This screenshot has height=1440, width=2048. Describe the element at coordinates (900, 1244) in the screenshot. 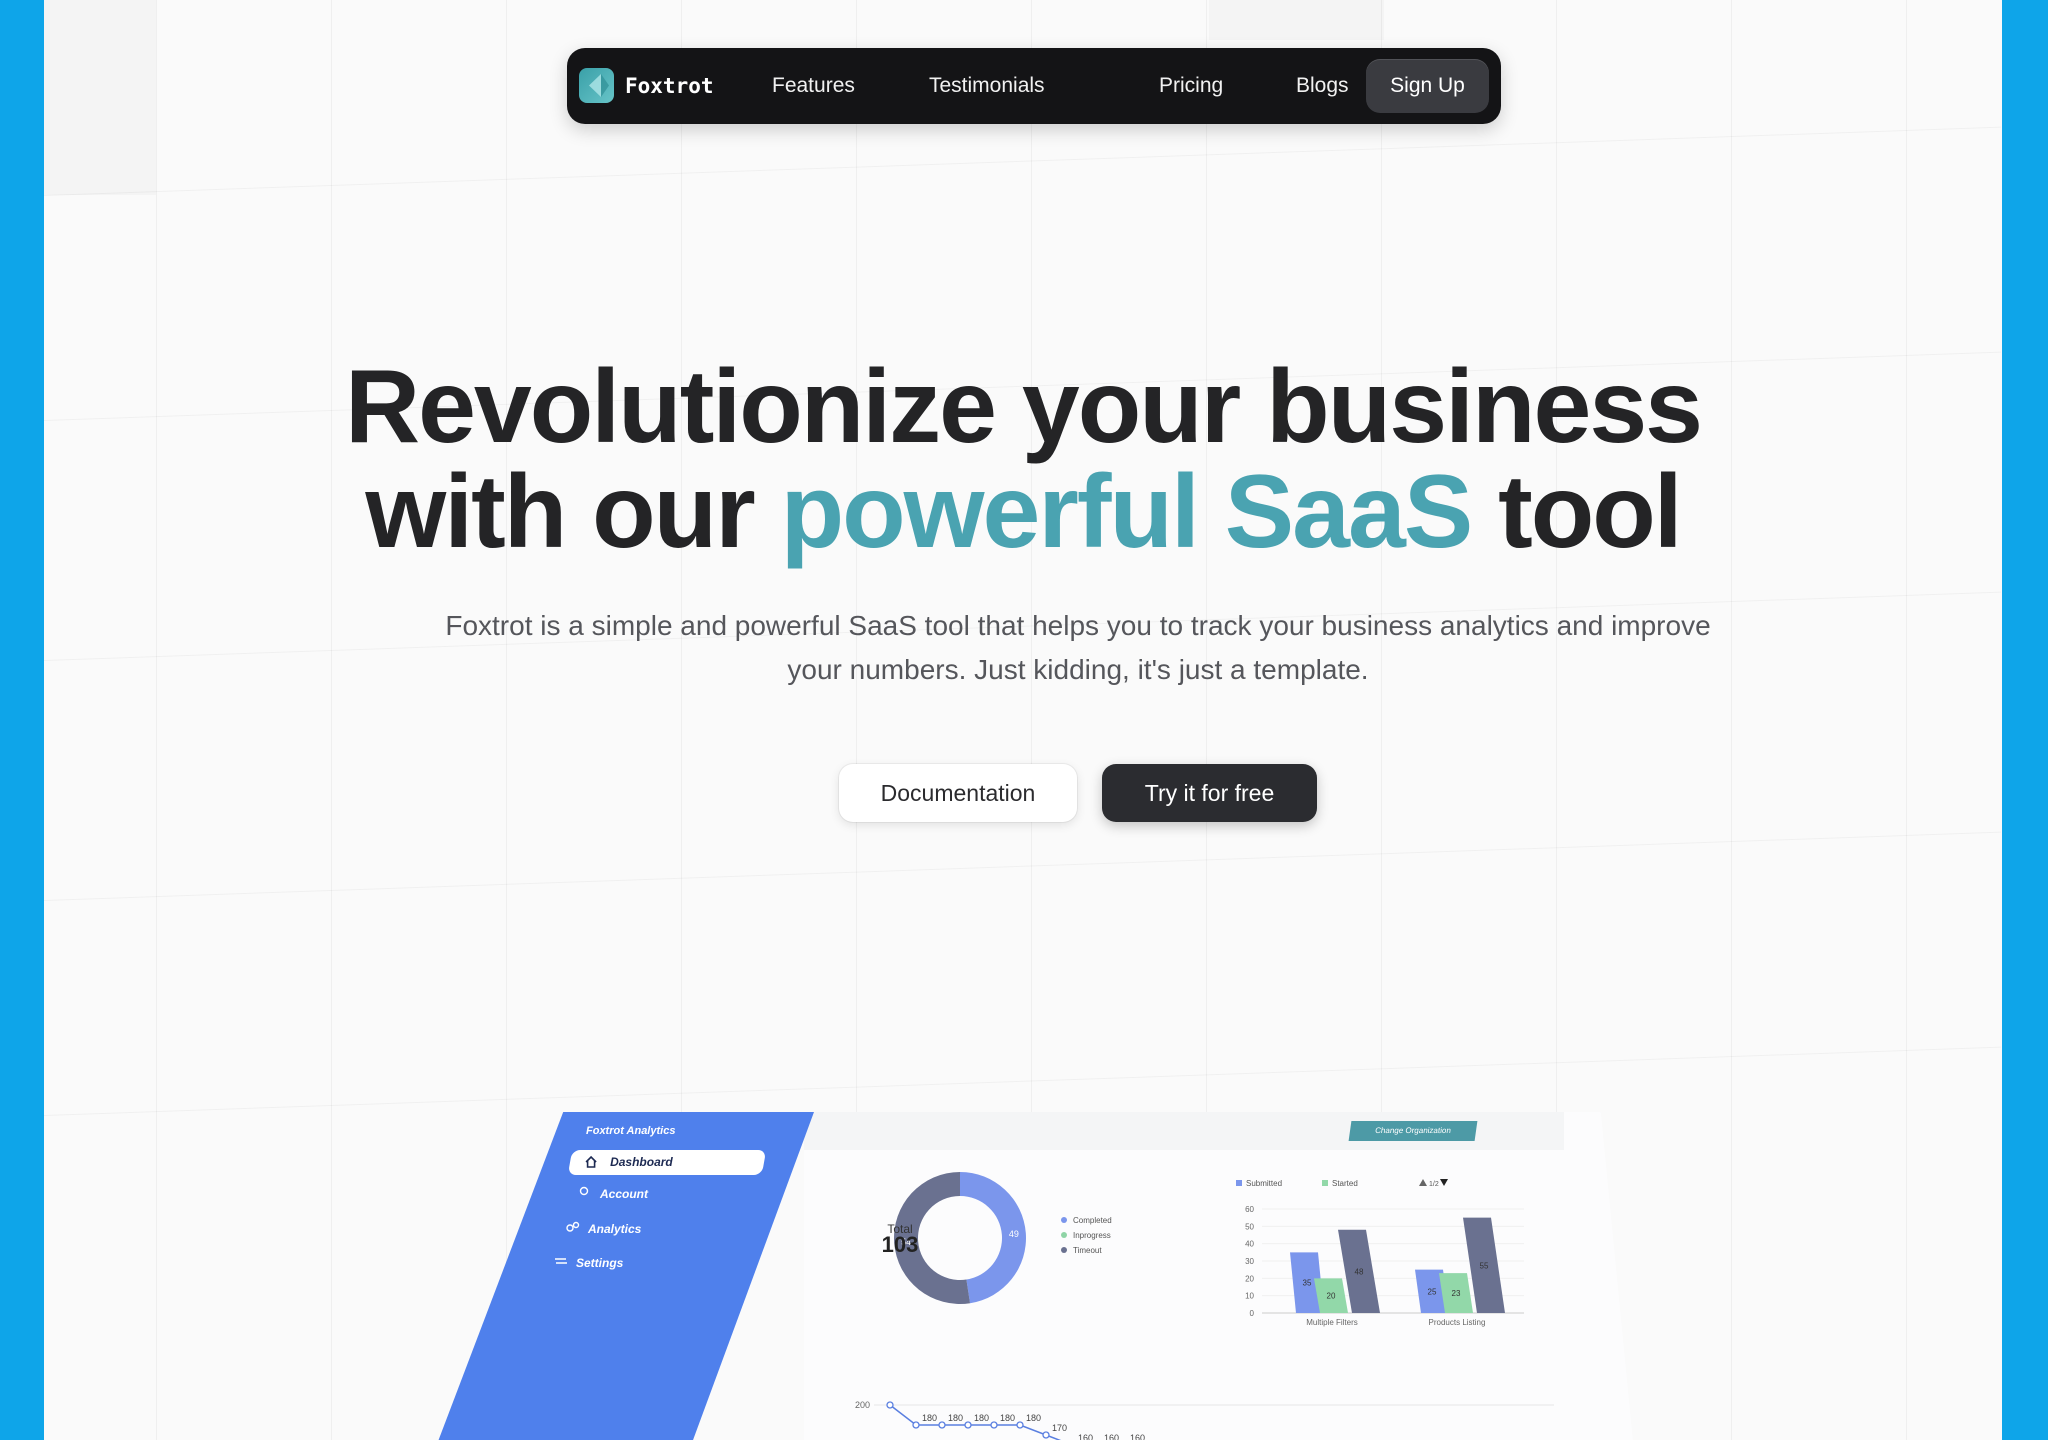

I see `donut-total-value: 103` at that location.